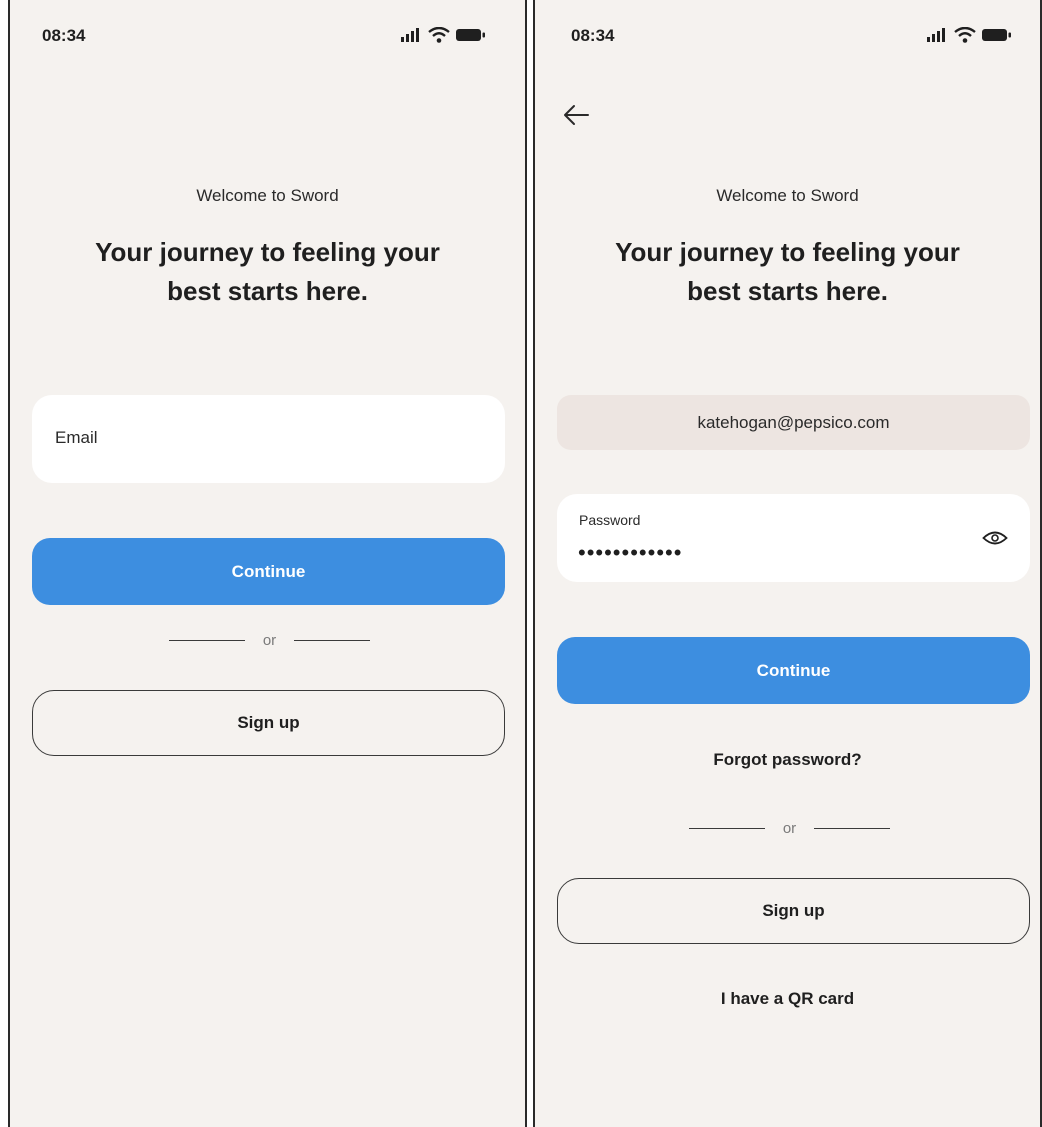  I want to click on eye-icon, so click(995, 538).